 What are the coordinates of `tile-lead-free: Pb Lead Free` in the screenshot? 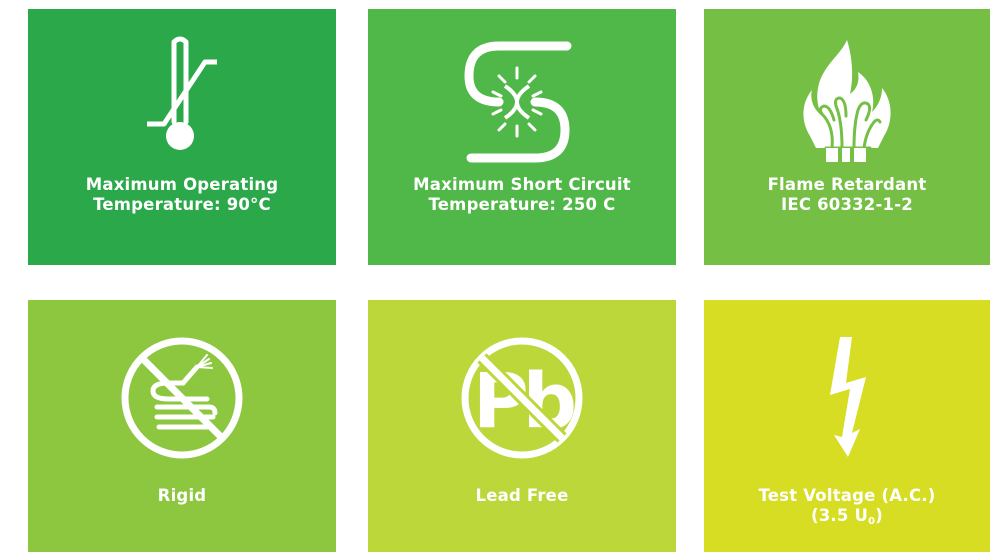 It's located at (522, 426).